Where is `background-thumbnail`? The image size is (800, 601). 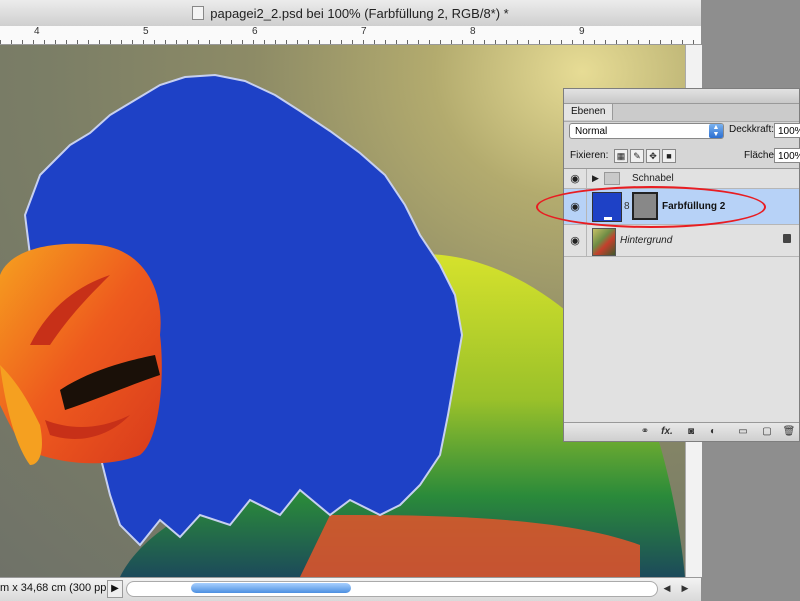 background-thumbnail is located at coordinates (604, 242).